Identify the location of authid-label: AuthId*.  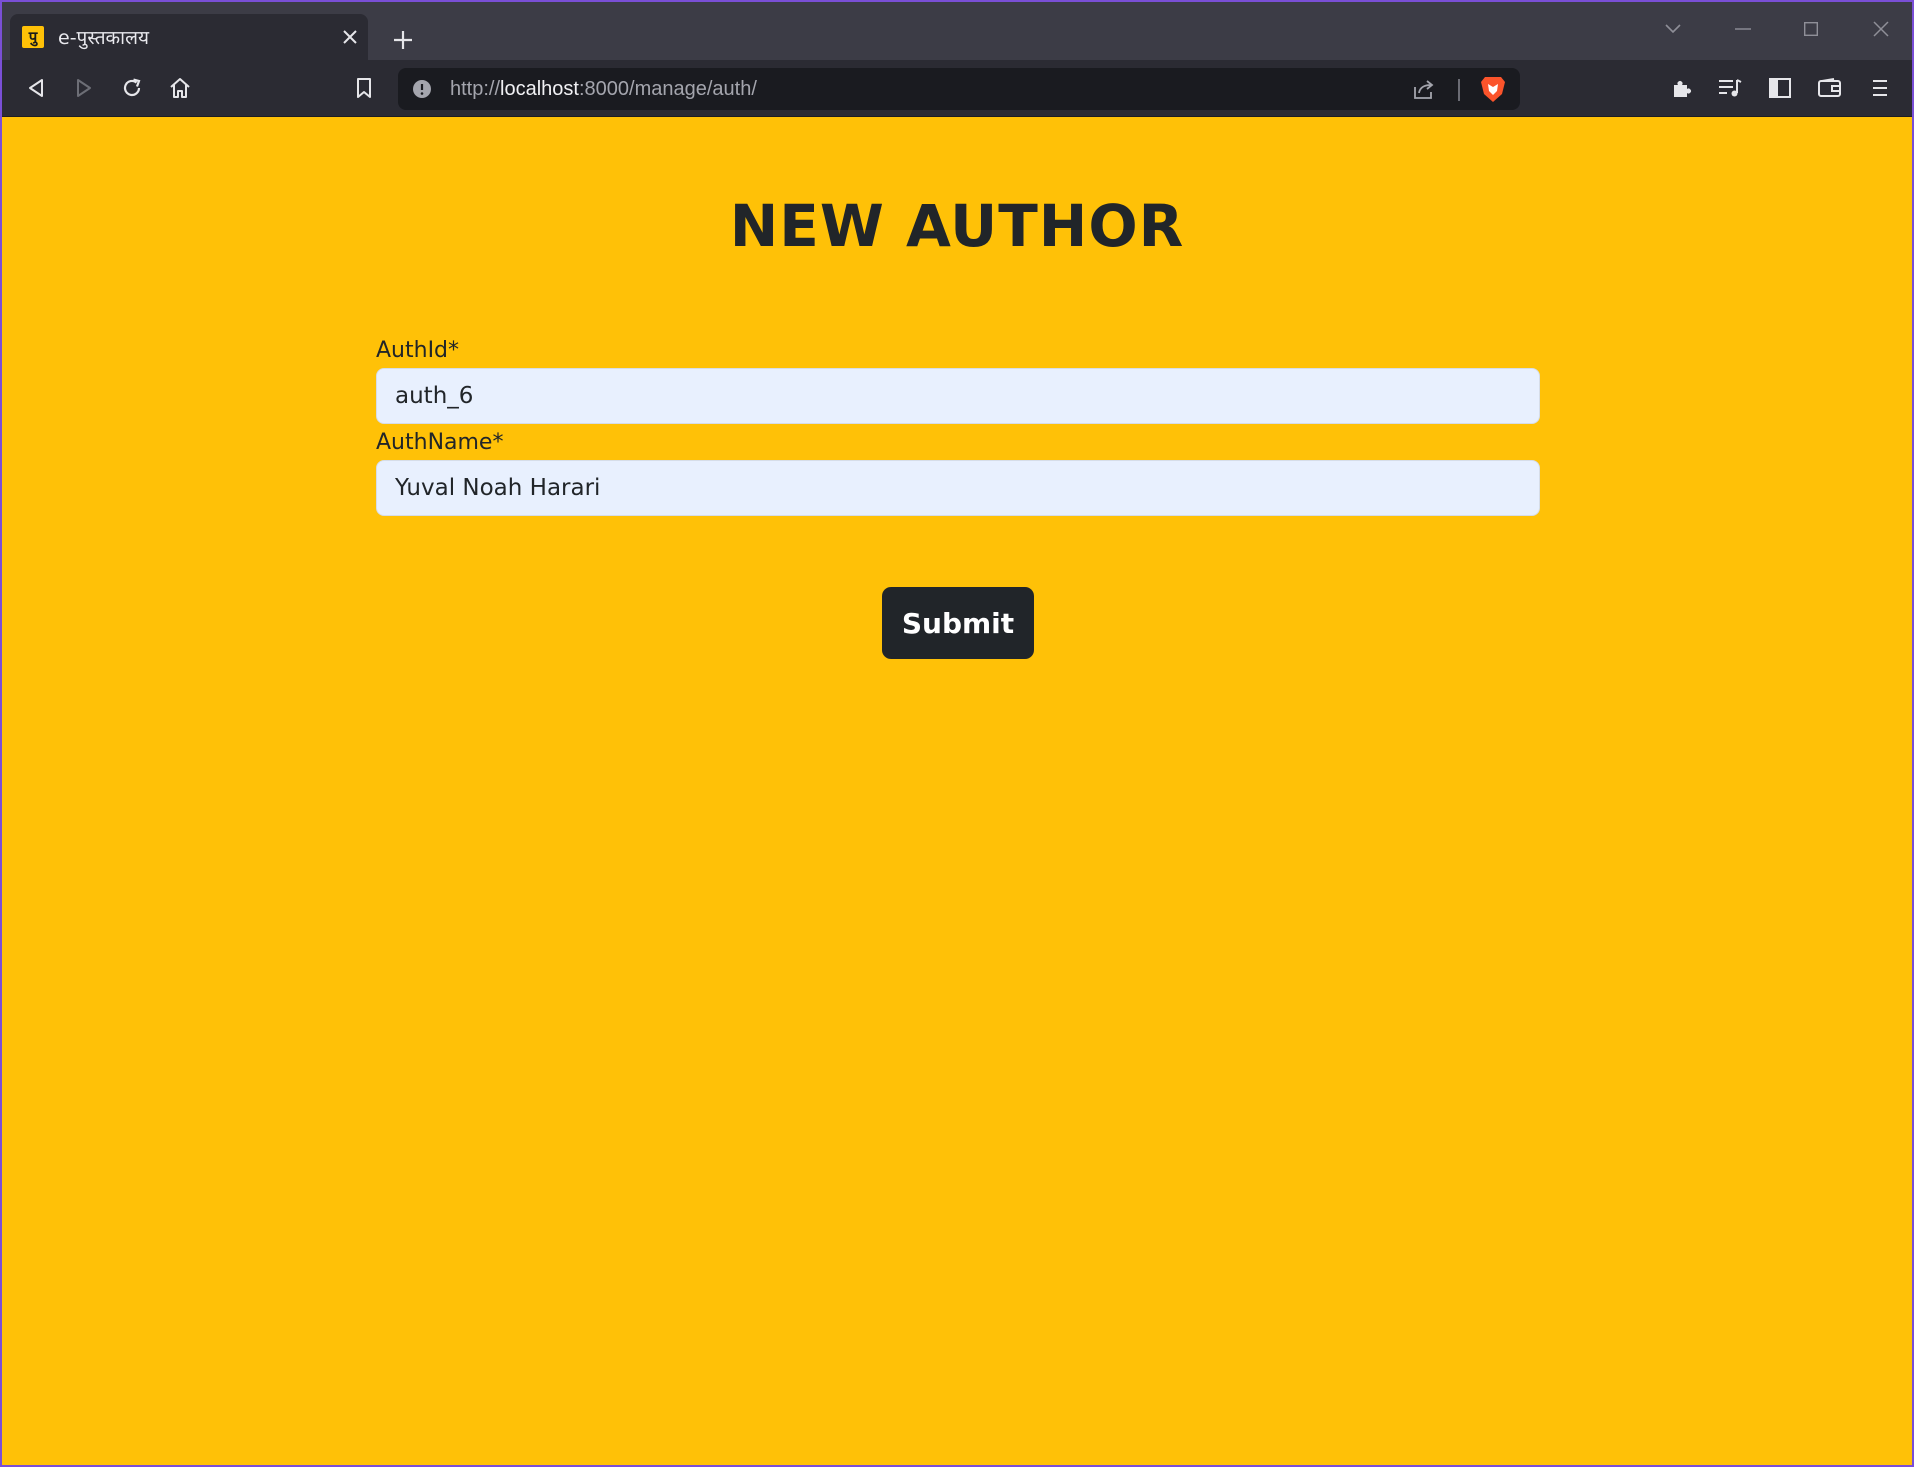
(418, 350).